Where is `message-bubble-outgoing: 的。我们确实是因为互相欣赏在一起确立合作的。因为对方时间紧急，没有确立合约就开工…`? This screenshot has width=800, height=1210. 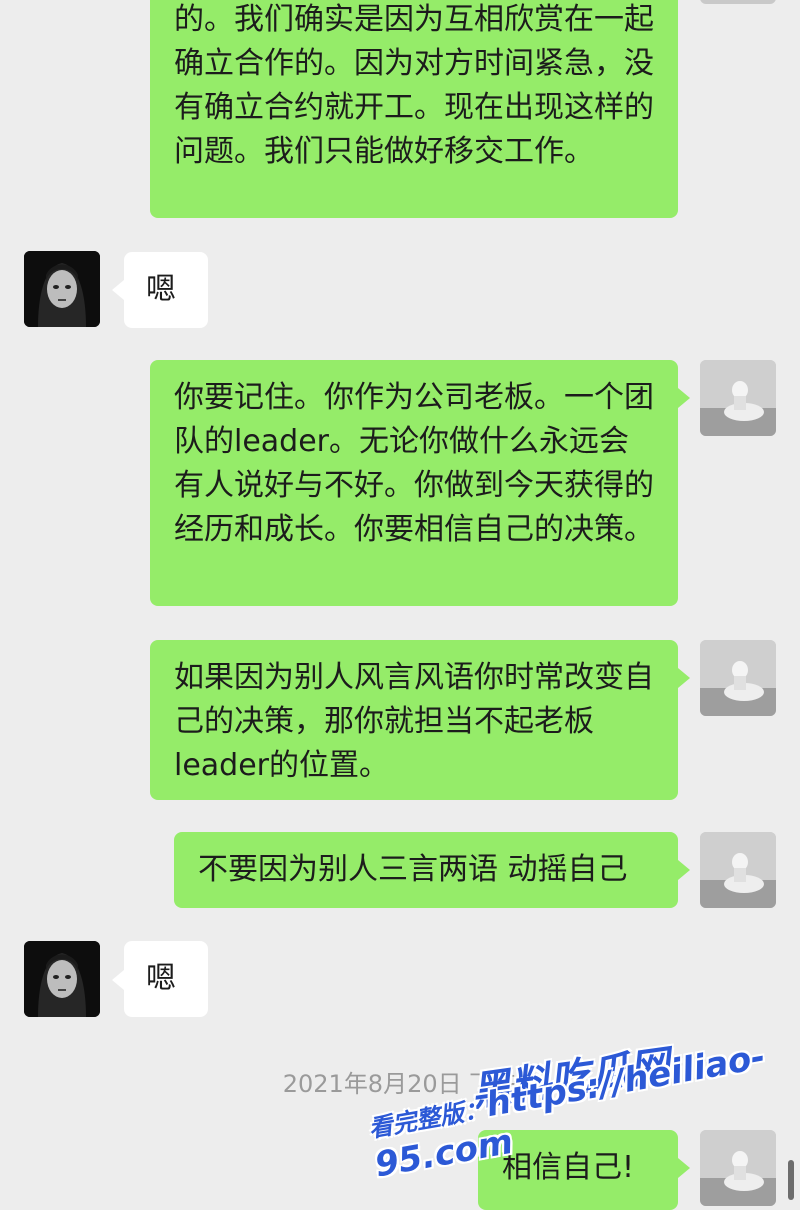 message-bubble-outgoing: 的。我们确实是因为互相欣赏在一起确立合作的。因为对方时间紧急，没有确立合约就开工… is located at coordinates (414, 109).